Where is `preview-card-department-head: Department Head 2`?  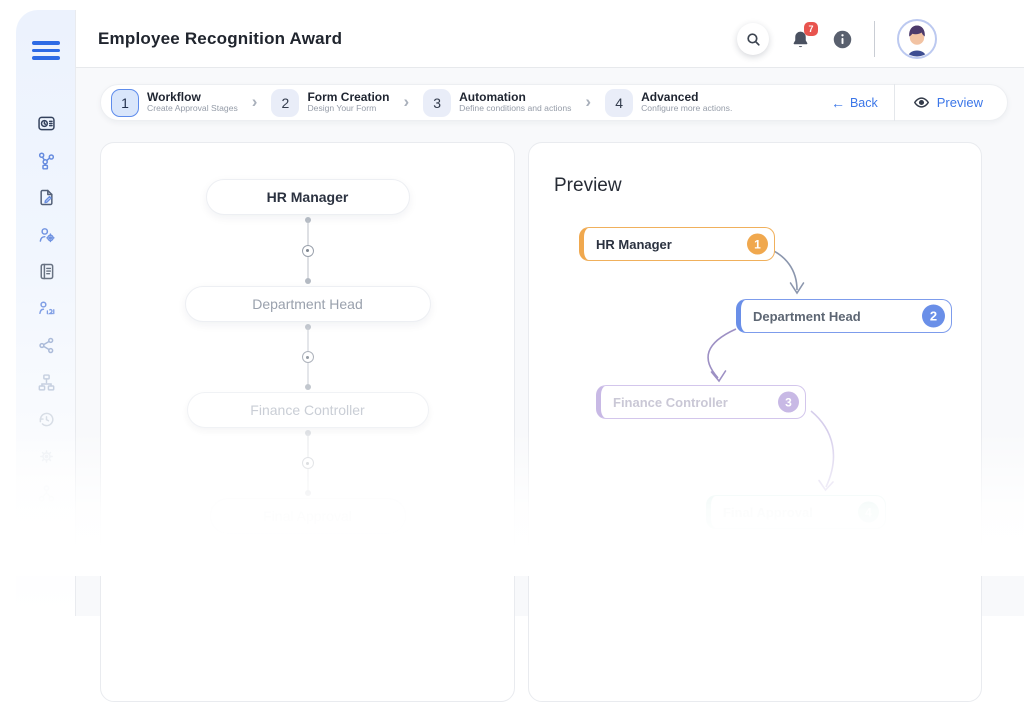
preview-card-department-head: Department Head 2 is located at coordinates (844, 316).